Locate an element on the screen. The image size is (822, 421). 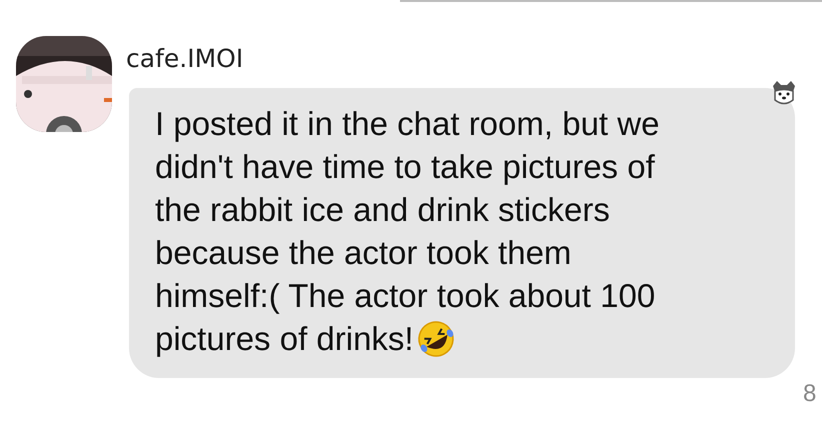
laughing-face-icon is located at coordinates (436, 338).